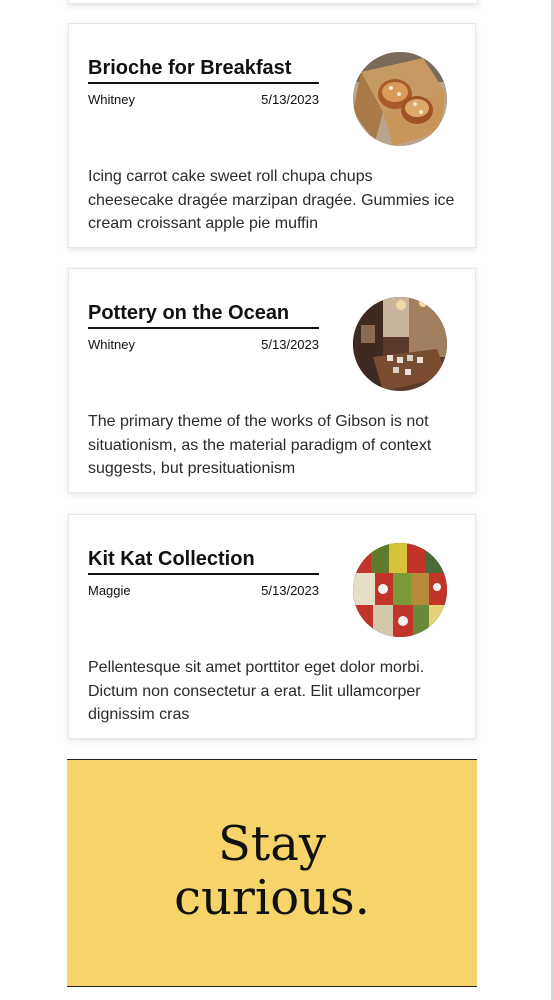 This screenshot has height=1000, width=554. I want to click on pottery-studio-photo, so click(400, 344).